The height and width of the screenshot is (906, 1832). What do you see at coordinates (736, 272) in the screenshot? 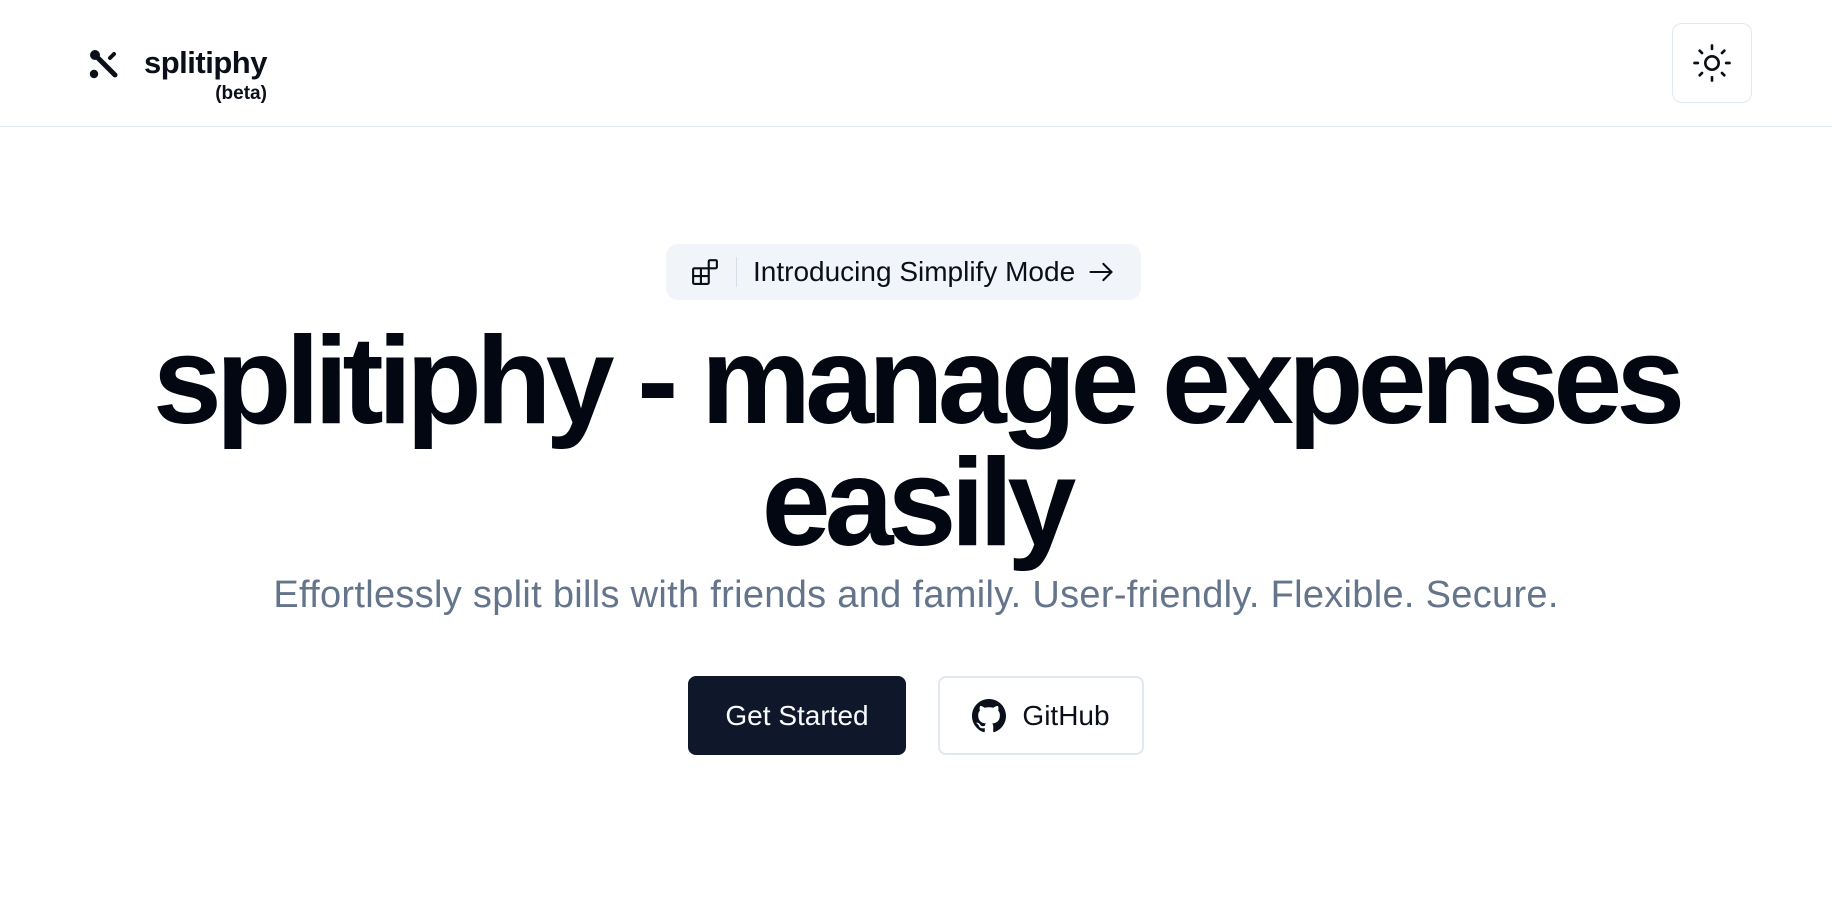
I see `pill-divider` at bounding box center [736, 272].